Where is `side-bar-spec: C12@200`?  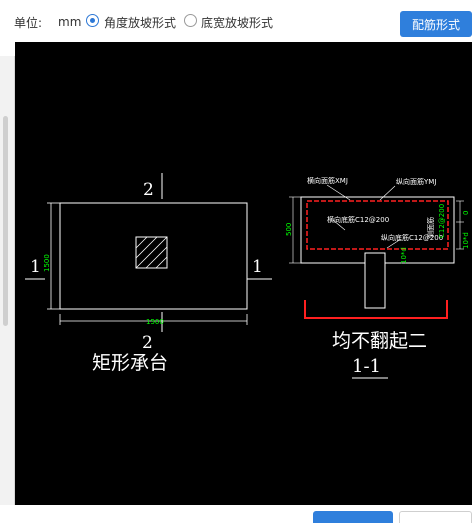
side-bar-spec: C12@200 is located at coordinates (442, 221).